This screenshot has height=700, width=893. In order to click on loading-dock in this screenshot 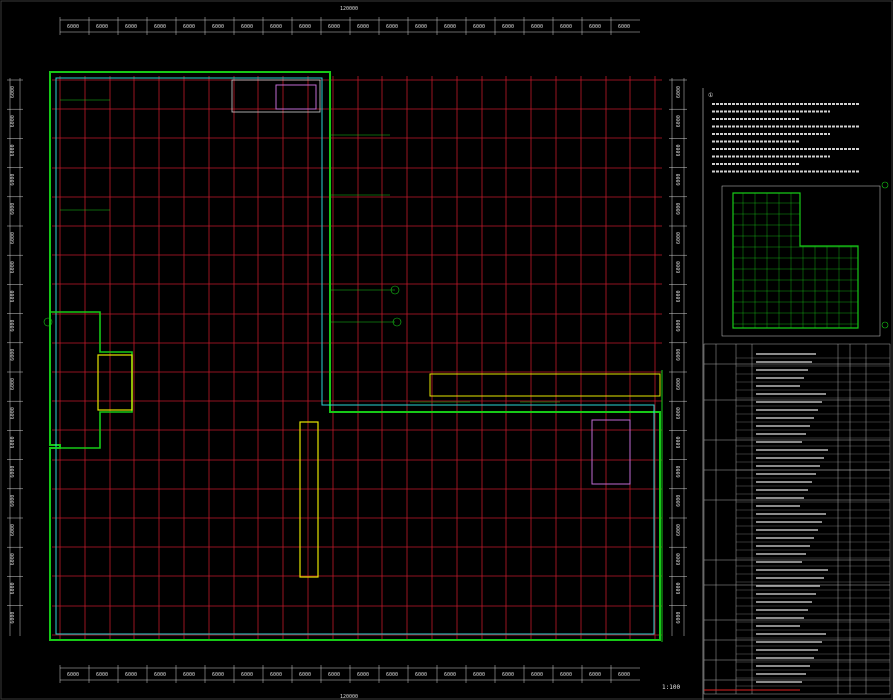, I will do `click(545, 385)`.